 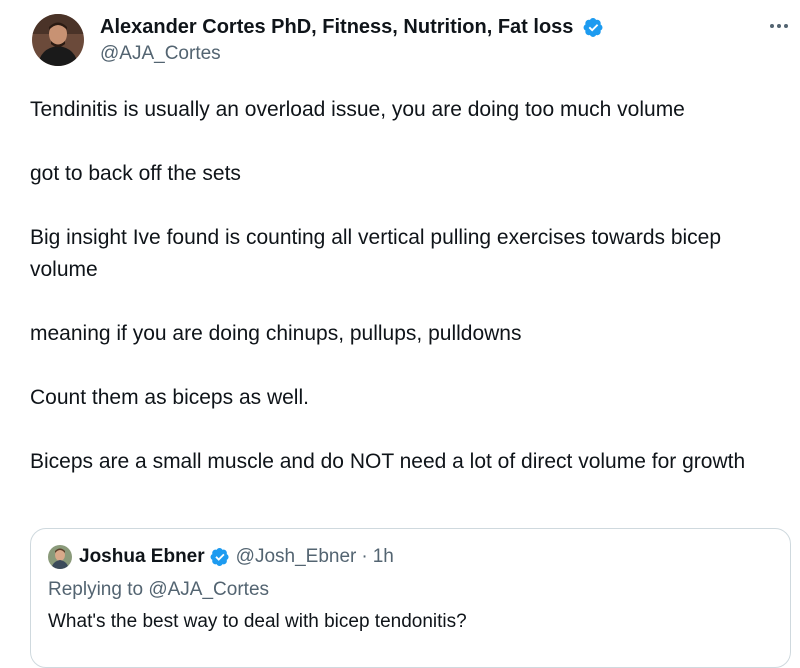 What do you see at coordinates (142, 557) in the screenshot?
I see `quoted-author-name: Joshua Ebner` at bounding box center [142, 557].